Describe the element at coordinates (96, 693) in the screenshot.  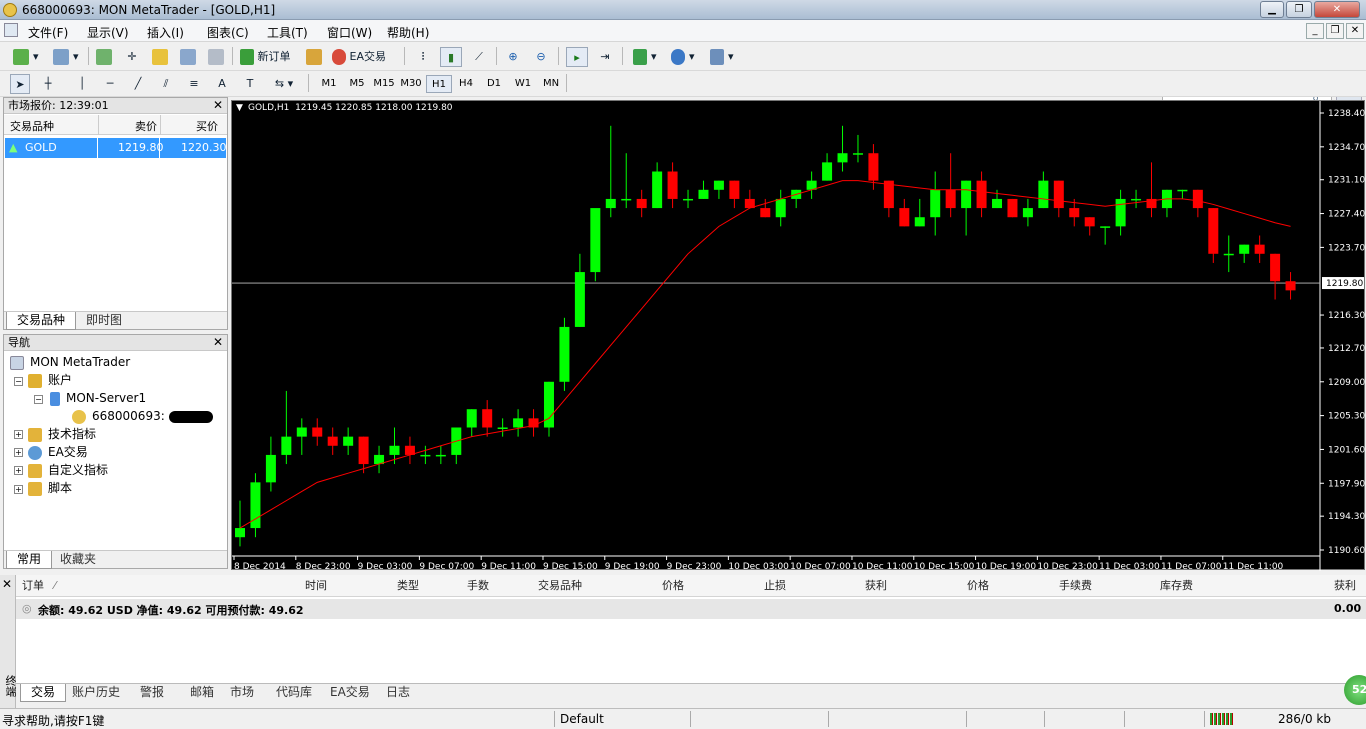
I see `terminal-tab-1: 账户历史` at that location.